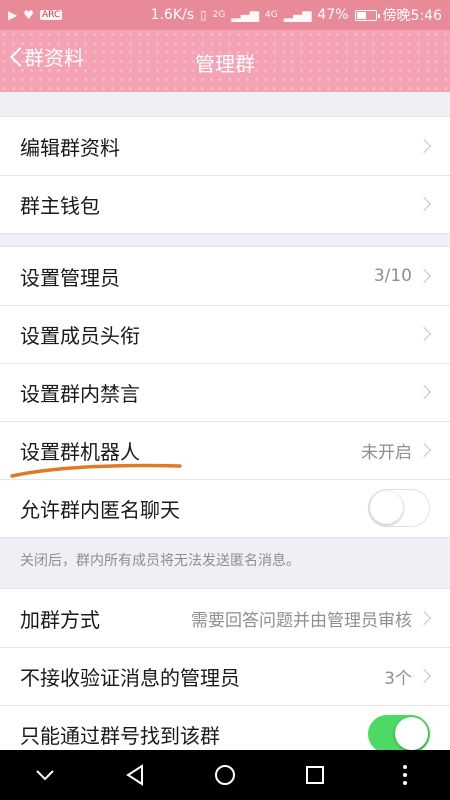 The height and width of the screenshot is (800, 450). I want to click on recents-button, so click(315, 775).